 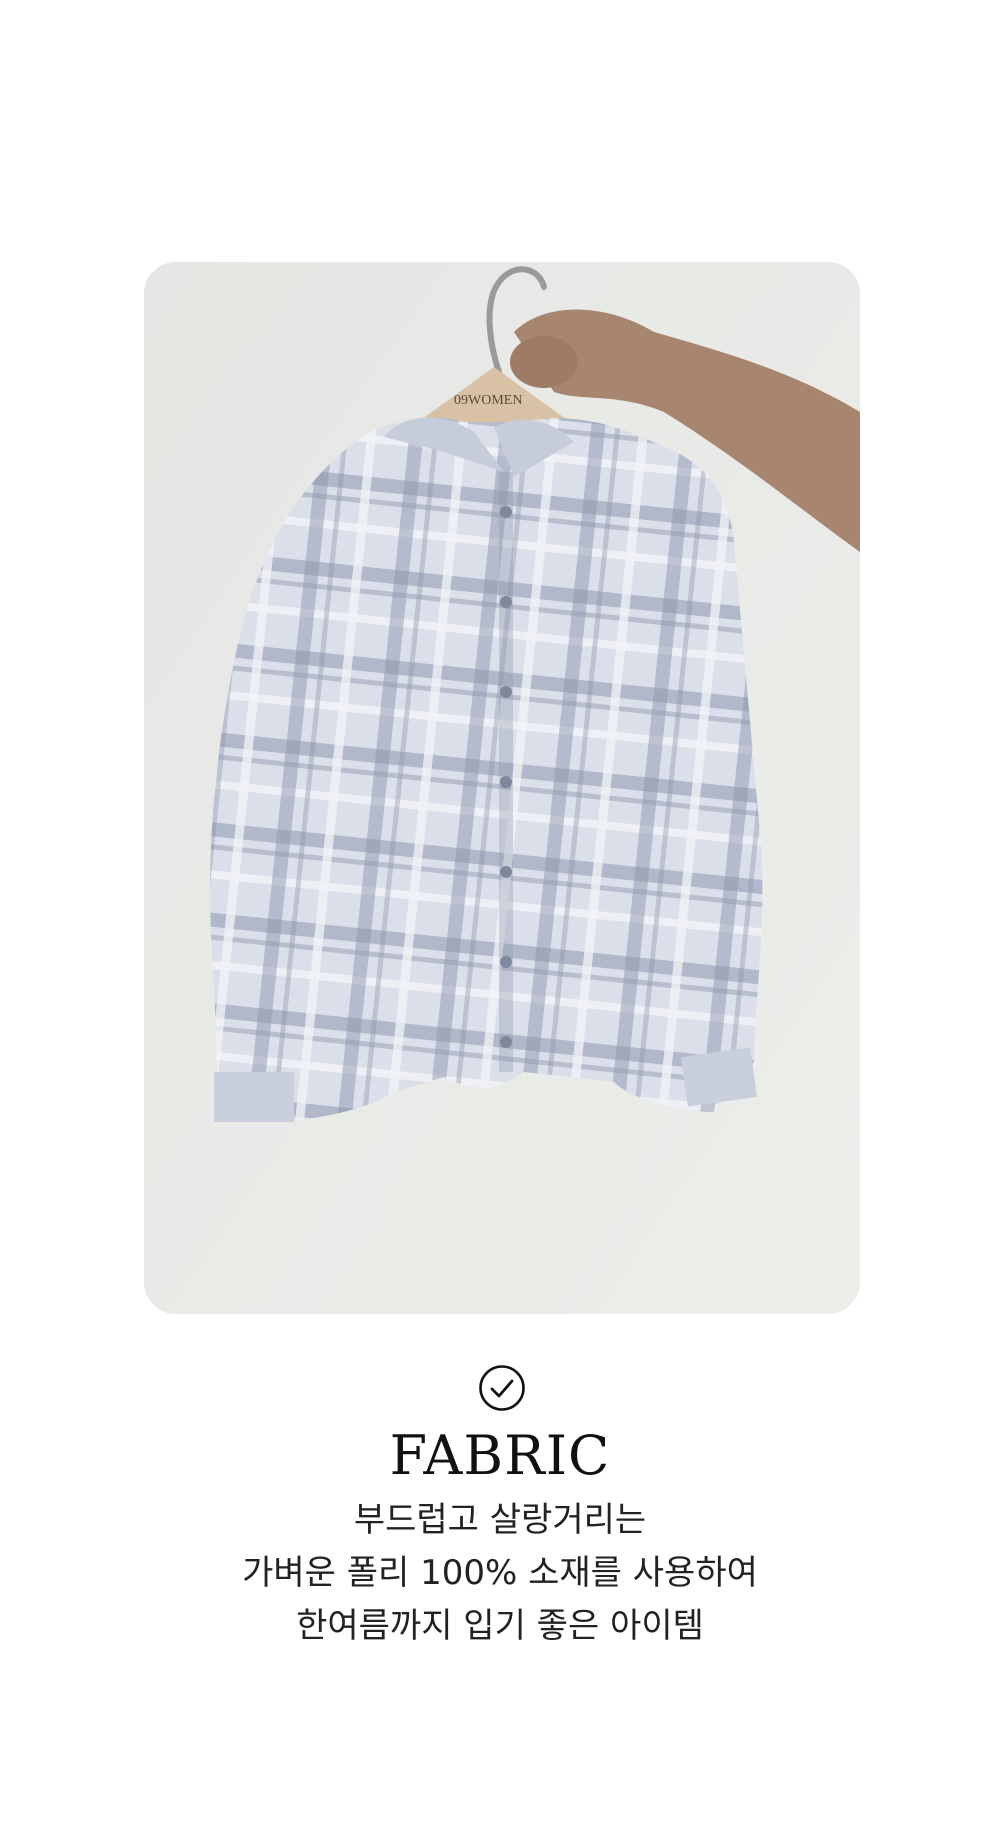 I want to click on description-line-1: 부드럽고 살랑거리는, so click(x=500, y=1520).